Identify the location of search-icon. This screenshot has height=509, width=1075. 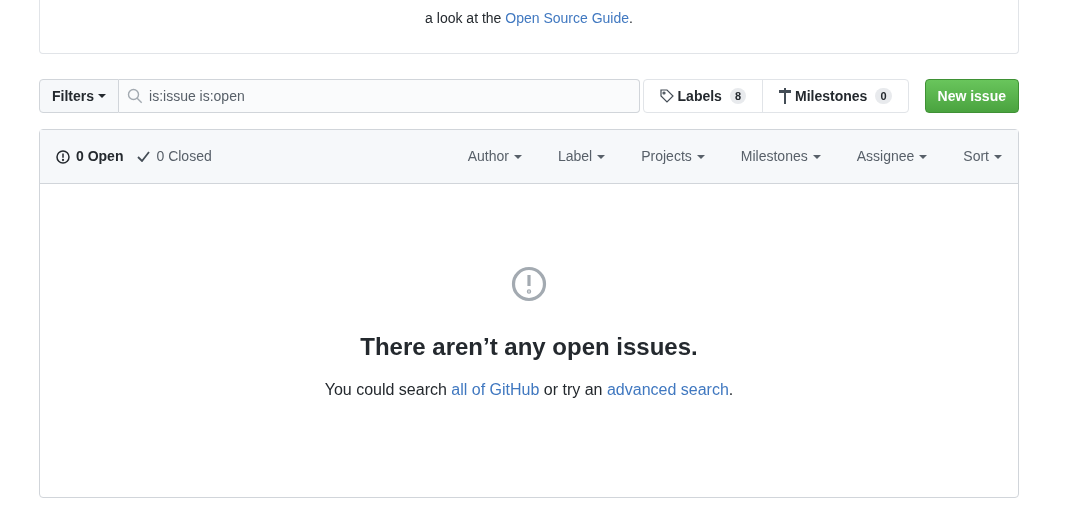
(135, 96).